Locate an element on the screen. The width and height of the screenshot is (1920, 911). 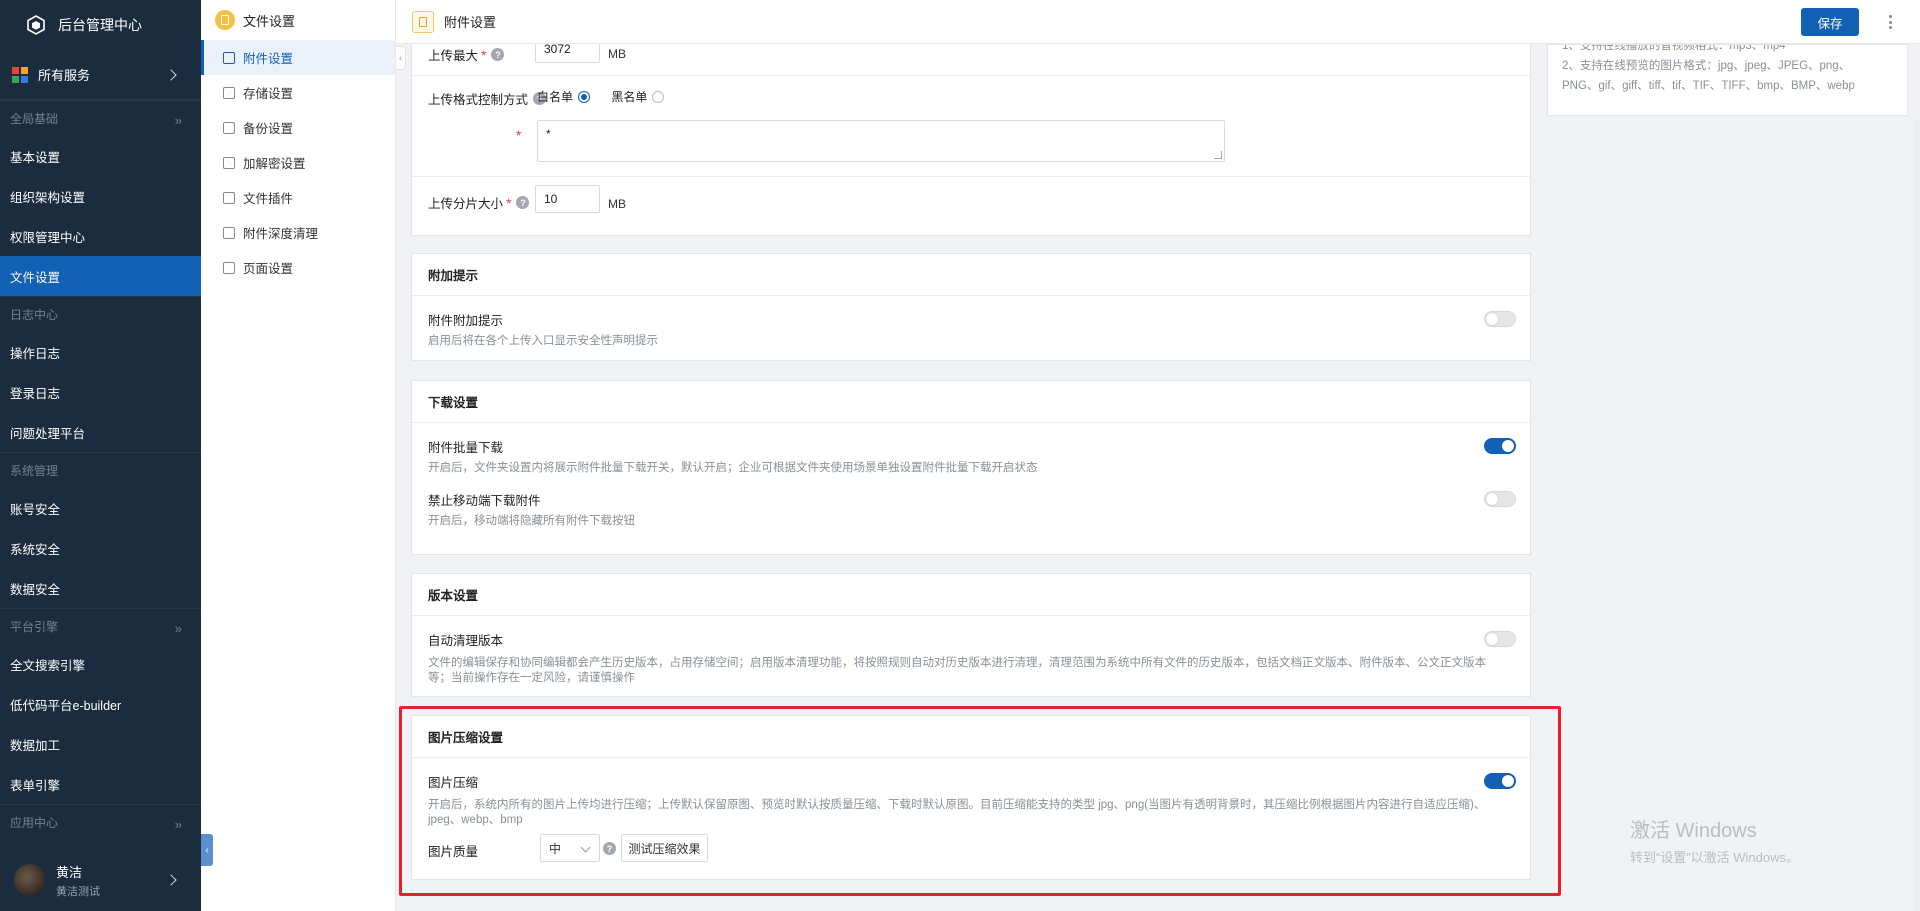
nav-item-operation-log: 操作日志 is located at coordinates (100, 352).